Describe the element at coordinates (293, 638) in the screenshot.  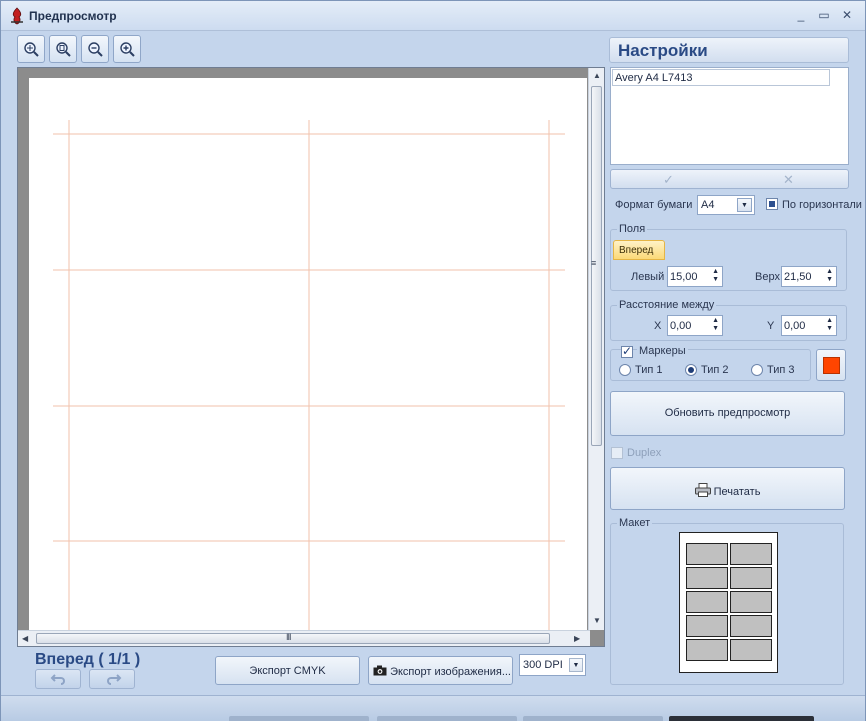
I see `horizontal-scroll-thumb` at that location.